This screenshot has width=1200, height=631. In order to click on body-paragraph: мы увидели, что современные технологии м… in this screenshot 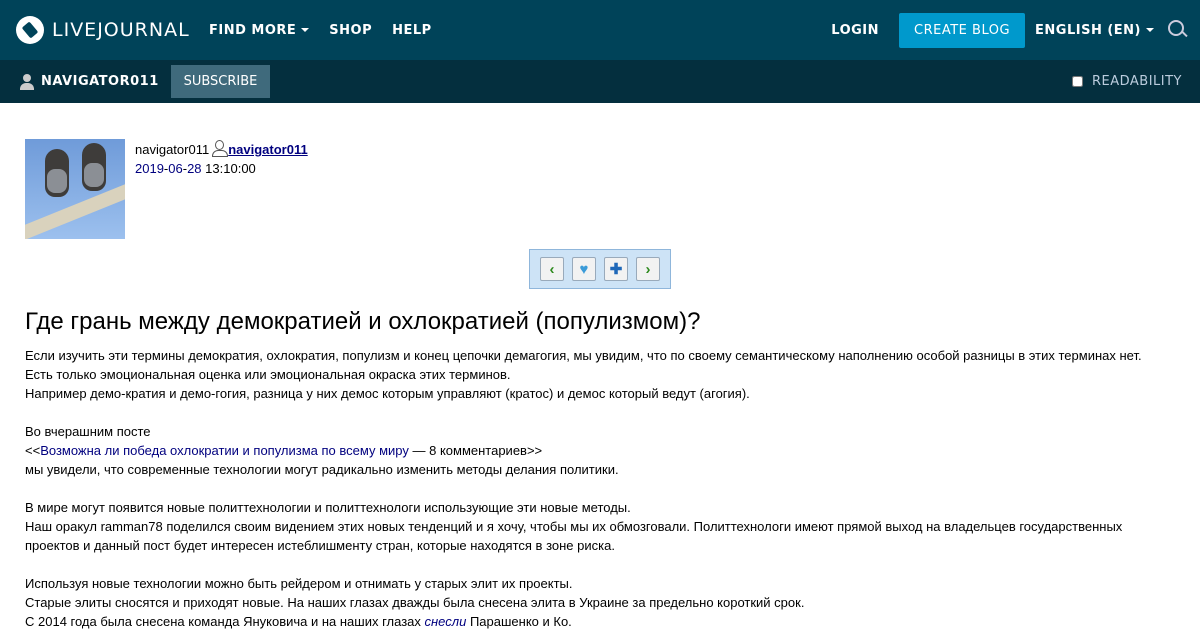, I will do `click(322, 469)`.